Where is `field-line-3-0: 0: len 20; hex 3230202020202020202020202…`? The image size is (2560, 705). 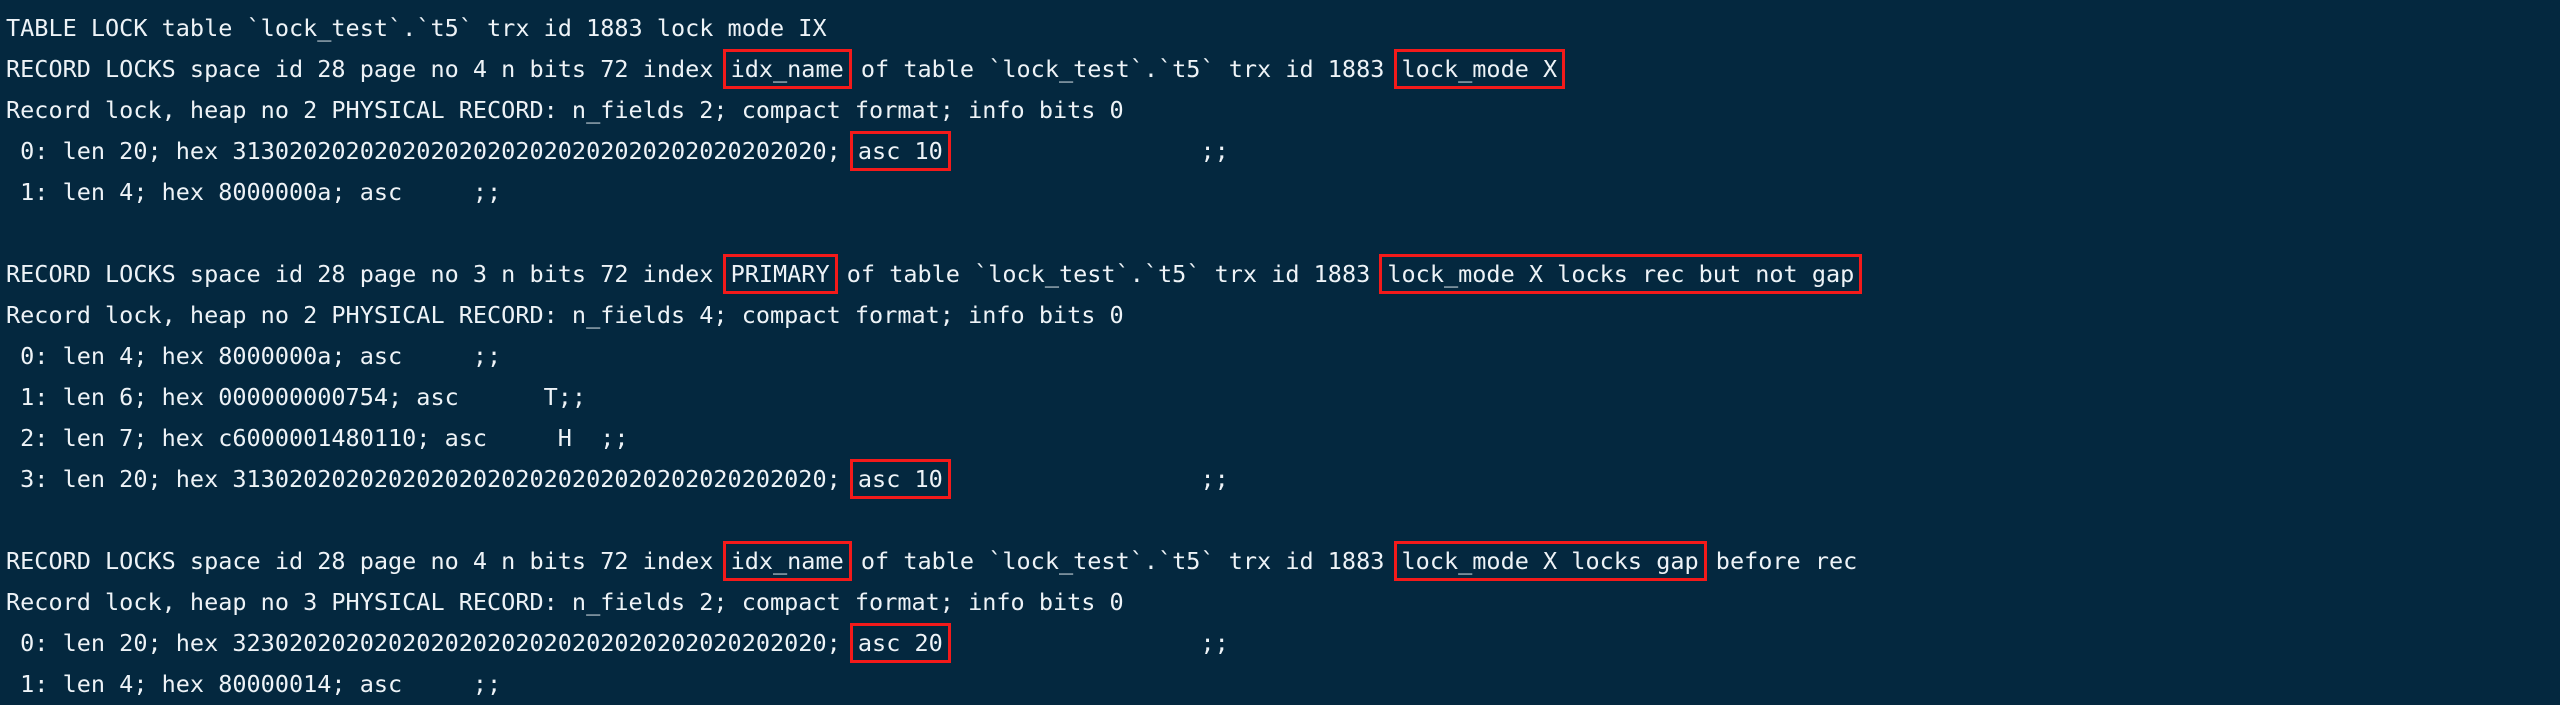 field-line-3-0: 0: len 20; hex 3230202020202020202020202… is located at coordinates (1283, 643).